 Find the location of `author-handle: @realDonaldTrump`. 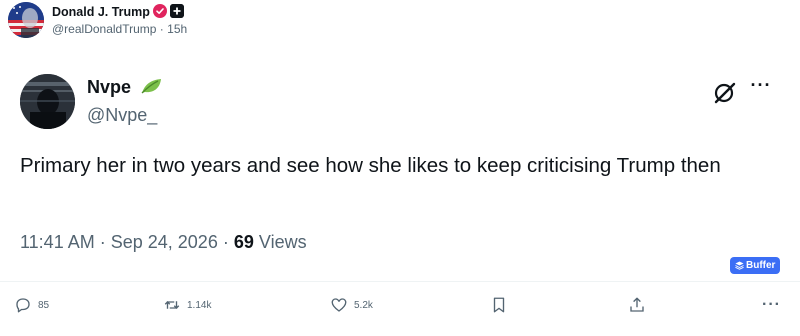

author-handle: @realDonaldTrump is located at coordinates (104, 29).